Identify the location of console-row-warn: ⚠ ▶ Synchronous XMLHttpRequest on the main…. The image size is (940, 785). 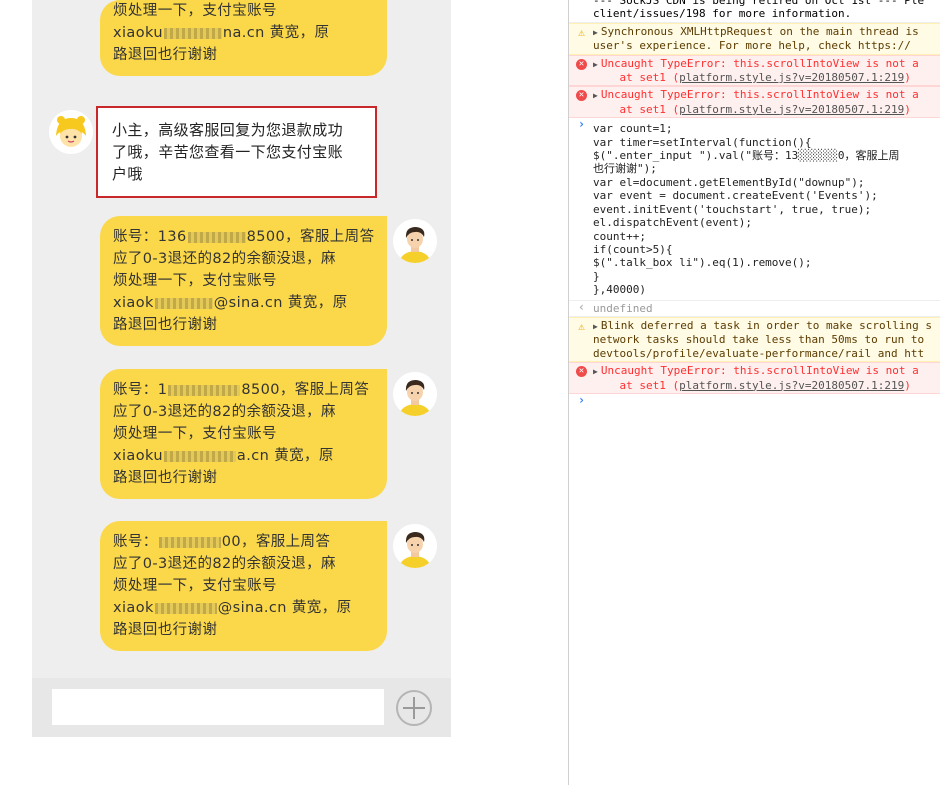
(754, 38).